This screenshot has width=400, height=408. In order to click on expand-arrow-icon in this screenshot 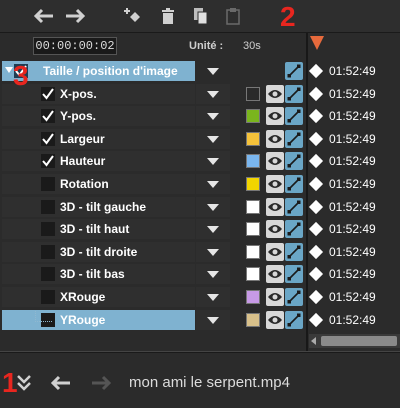, I will do `click(9, 70)`.